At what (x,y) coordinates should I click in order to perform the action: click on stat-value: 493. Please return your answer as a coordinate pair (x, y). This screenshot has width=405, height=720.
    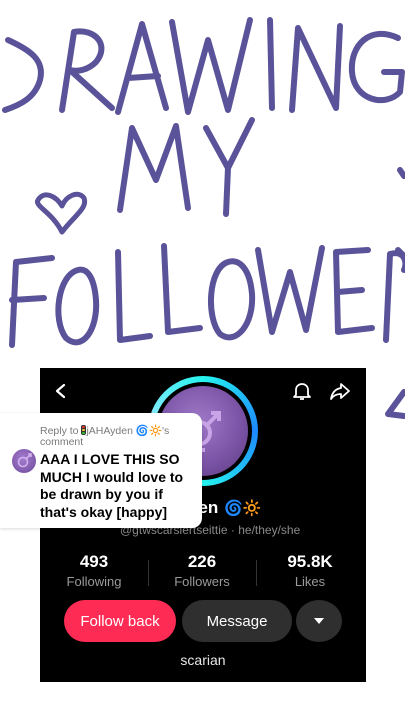
    Looking at the image, I should click on (94, 561).